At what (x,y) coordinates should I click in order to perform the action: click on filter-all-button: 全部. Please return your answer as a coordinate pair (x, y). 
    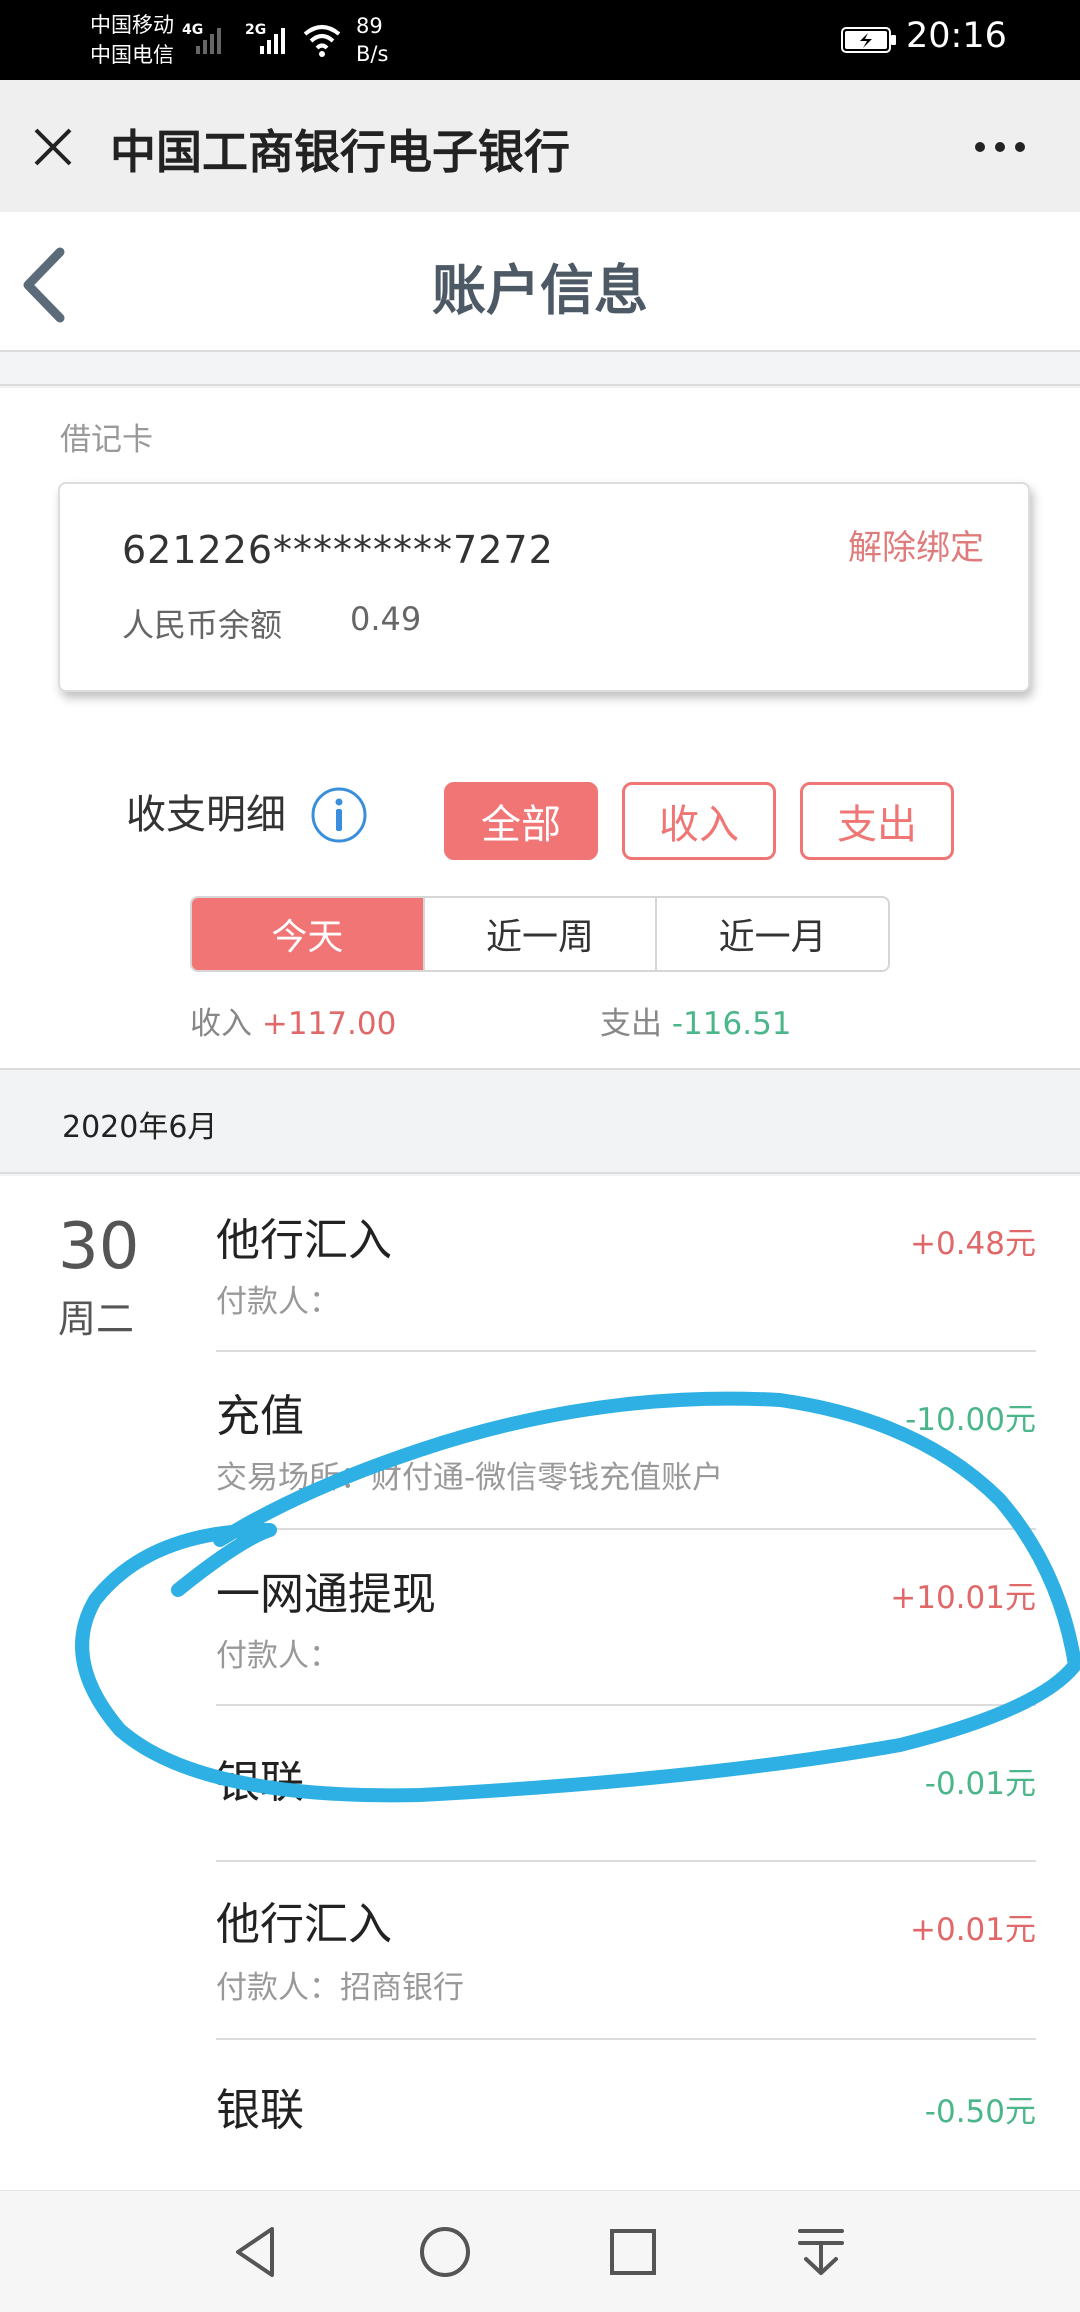
    Looking at the image, I should click on (521, 821).